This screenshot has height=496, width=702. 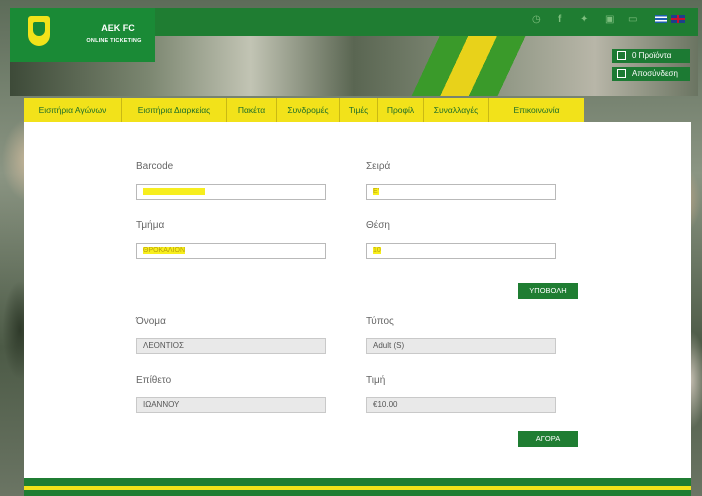 I want to click on aek-emblem-icon, so click(x=39, y=31).